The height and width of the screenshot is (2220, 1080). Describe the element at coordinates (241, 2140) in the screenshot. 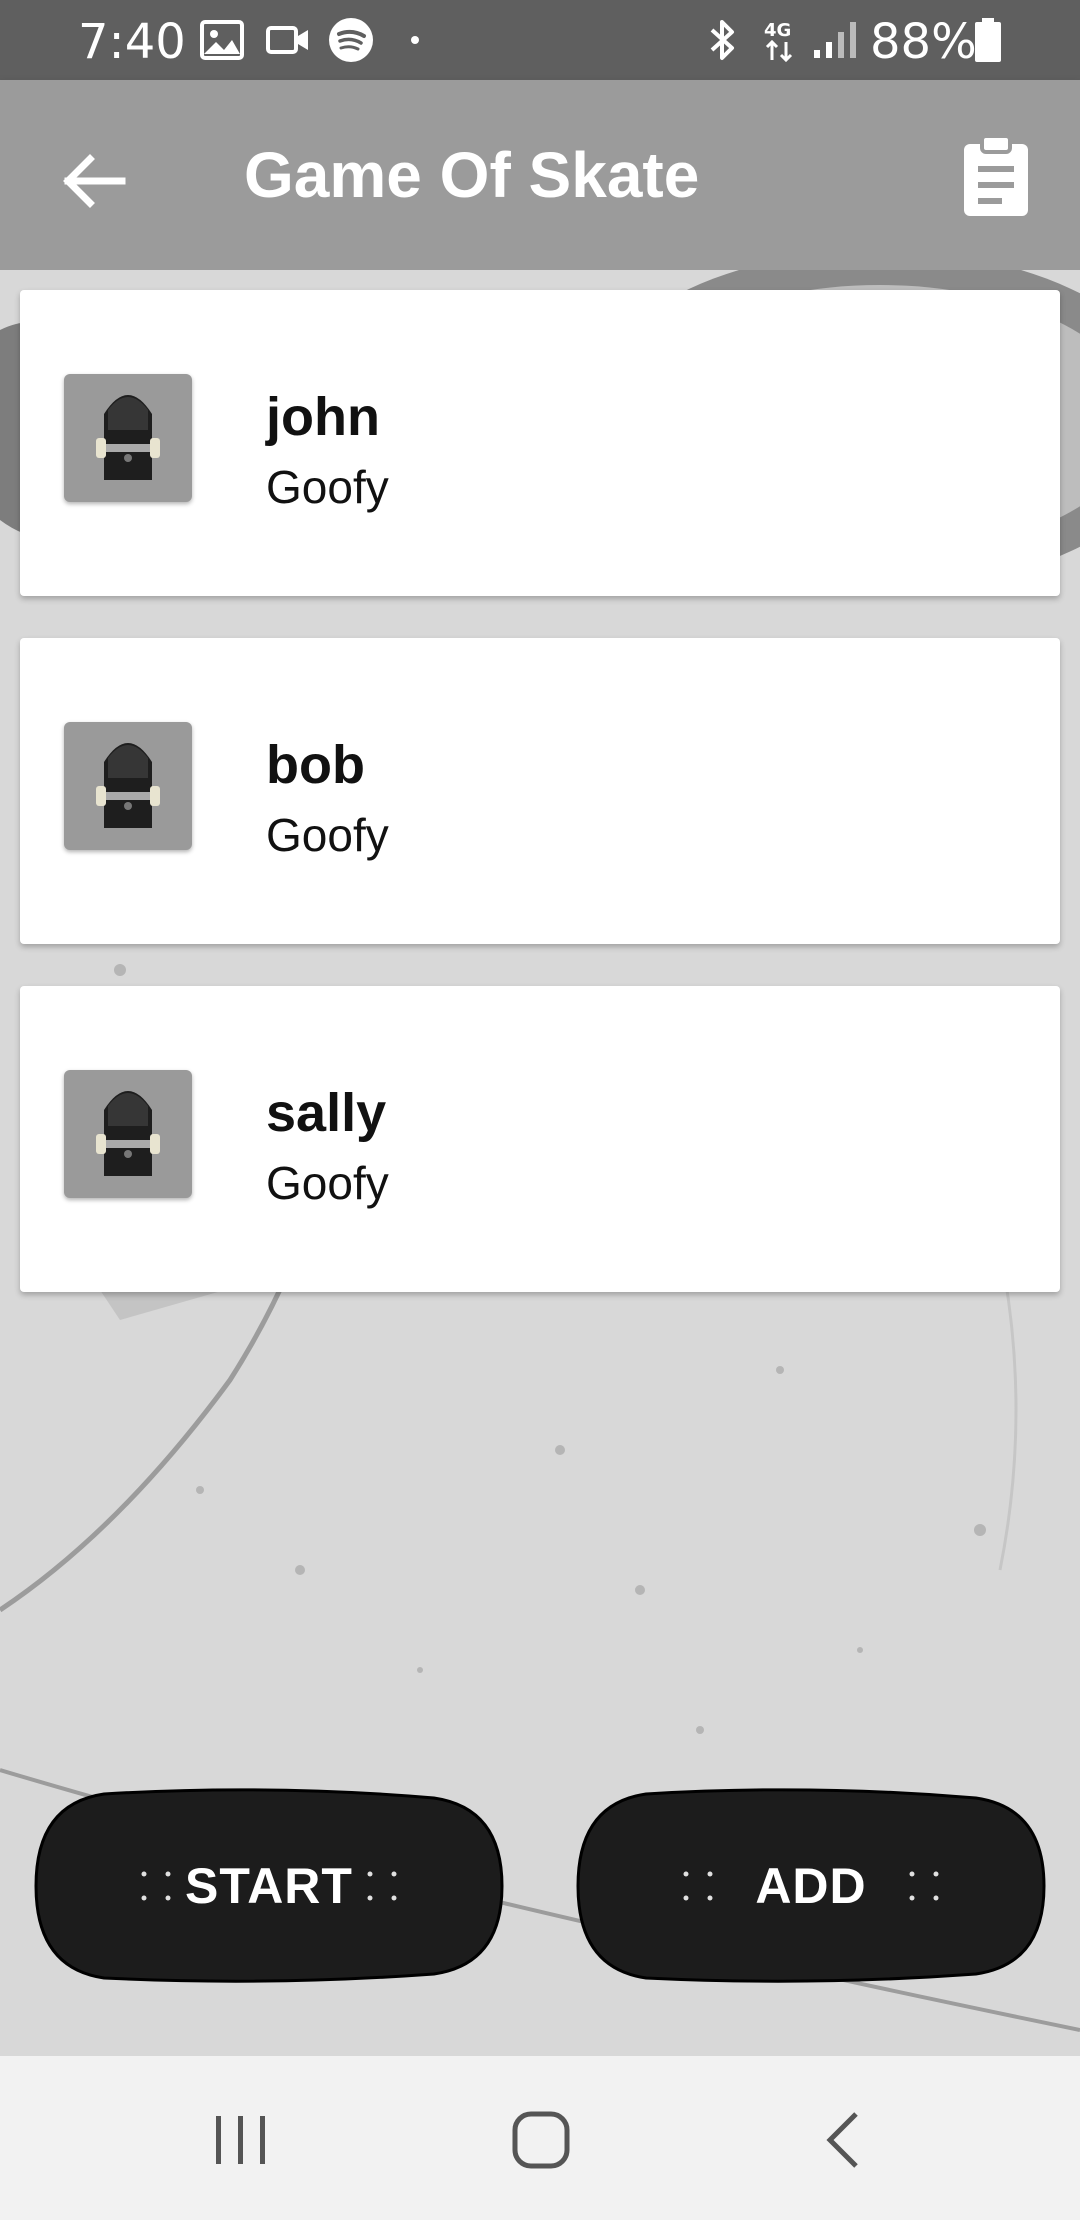

I see `recents-icon` at that location.